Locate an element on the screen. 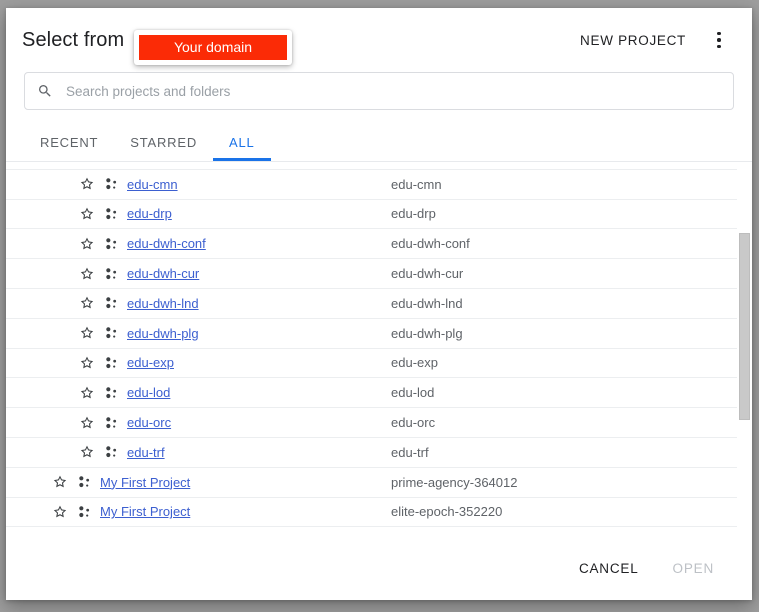  row-name-cell: edu-dwh-cur is located at coordinates (198, 274).